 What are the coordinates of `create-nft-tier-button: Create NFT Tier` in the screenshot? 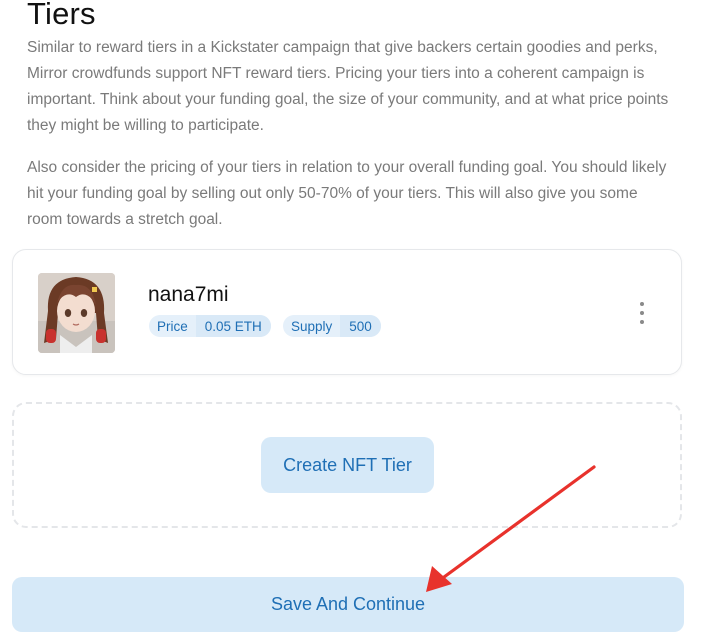 It's located at (347, 465).